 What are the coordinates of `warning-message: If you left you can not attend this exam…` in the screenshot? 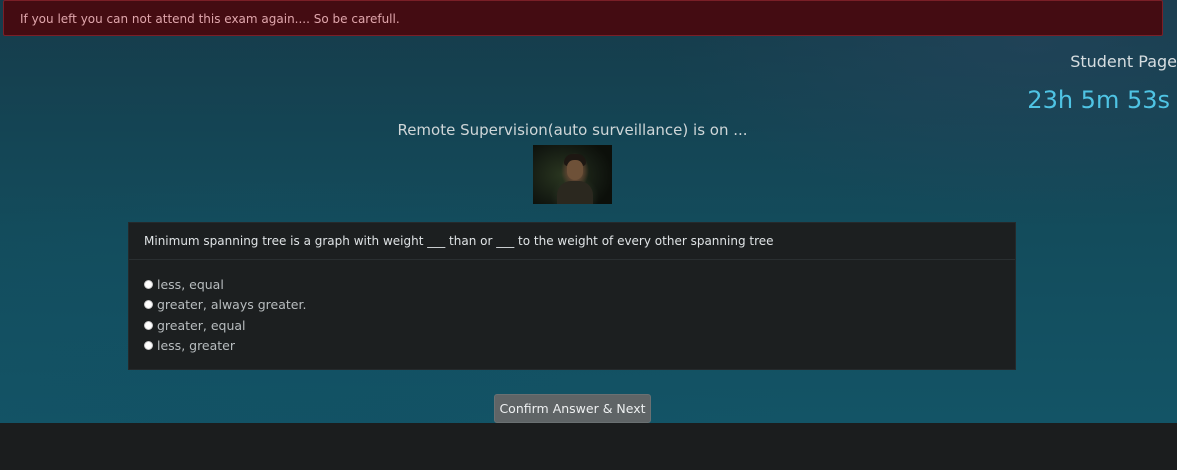 It's located at (210, 19).